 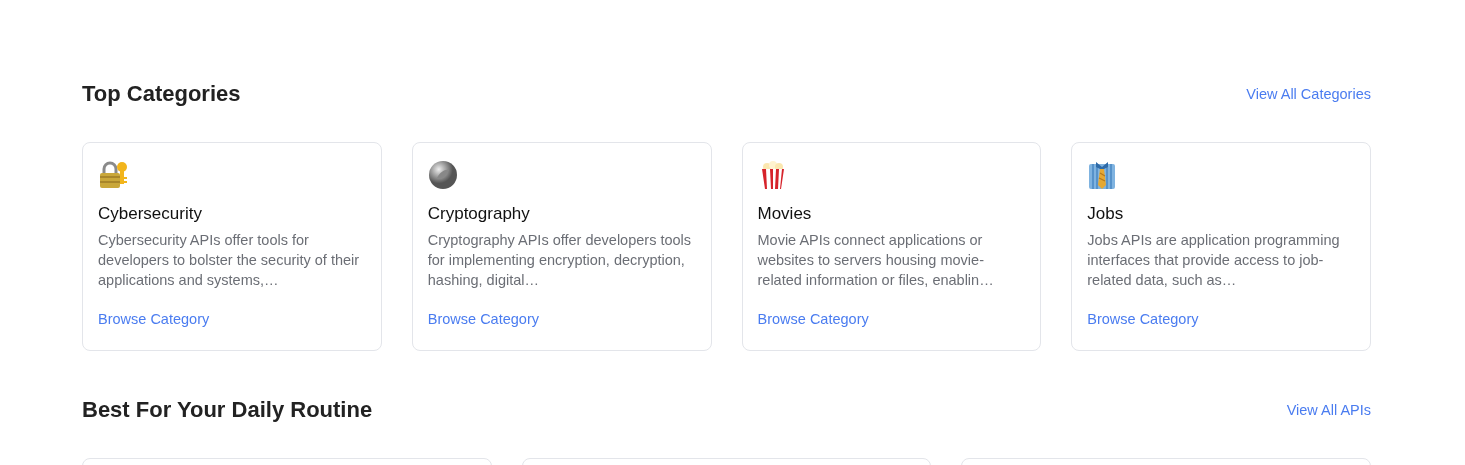 What do you see at coordinates (227, 410) in the screenshot?
I see `section-title: Best For Your Daily Routine` at bounding box center [227, 410].